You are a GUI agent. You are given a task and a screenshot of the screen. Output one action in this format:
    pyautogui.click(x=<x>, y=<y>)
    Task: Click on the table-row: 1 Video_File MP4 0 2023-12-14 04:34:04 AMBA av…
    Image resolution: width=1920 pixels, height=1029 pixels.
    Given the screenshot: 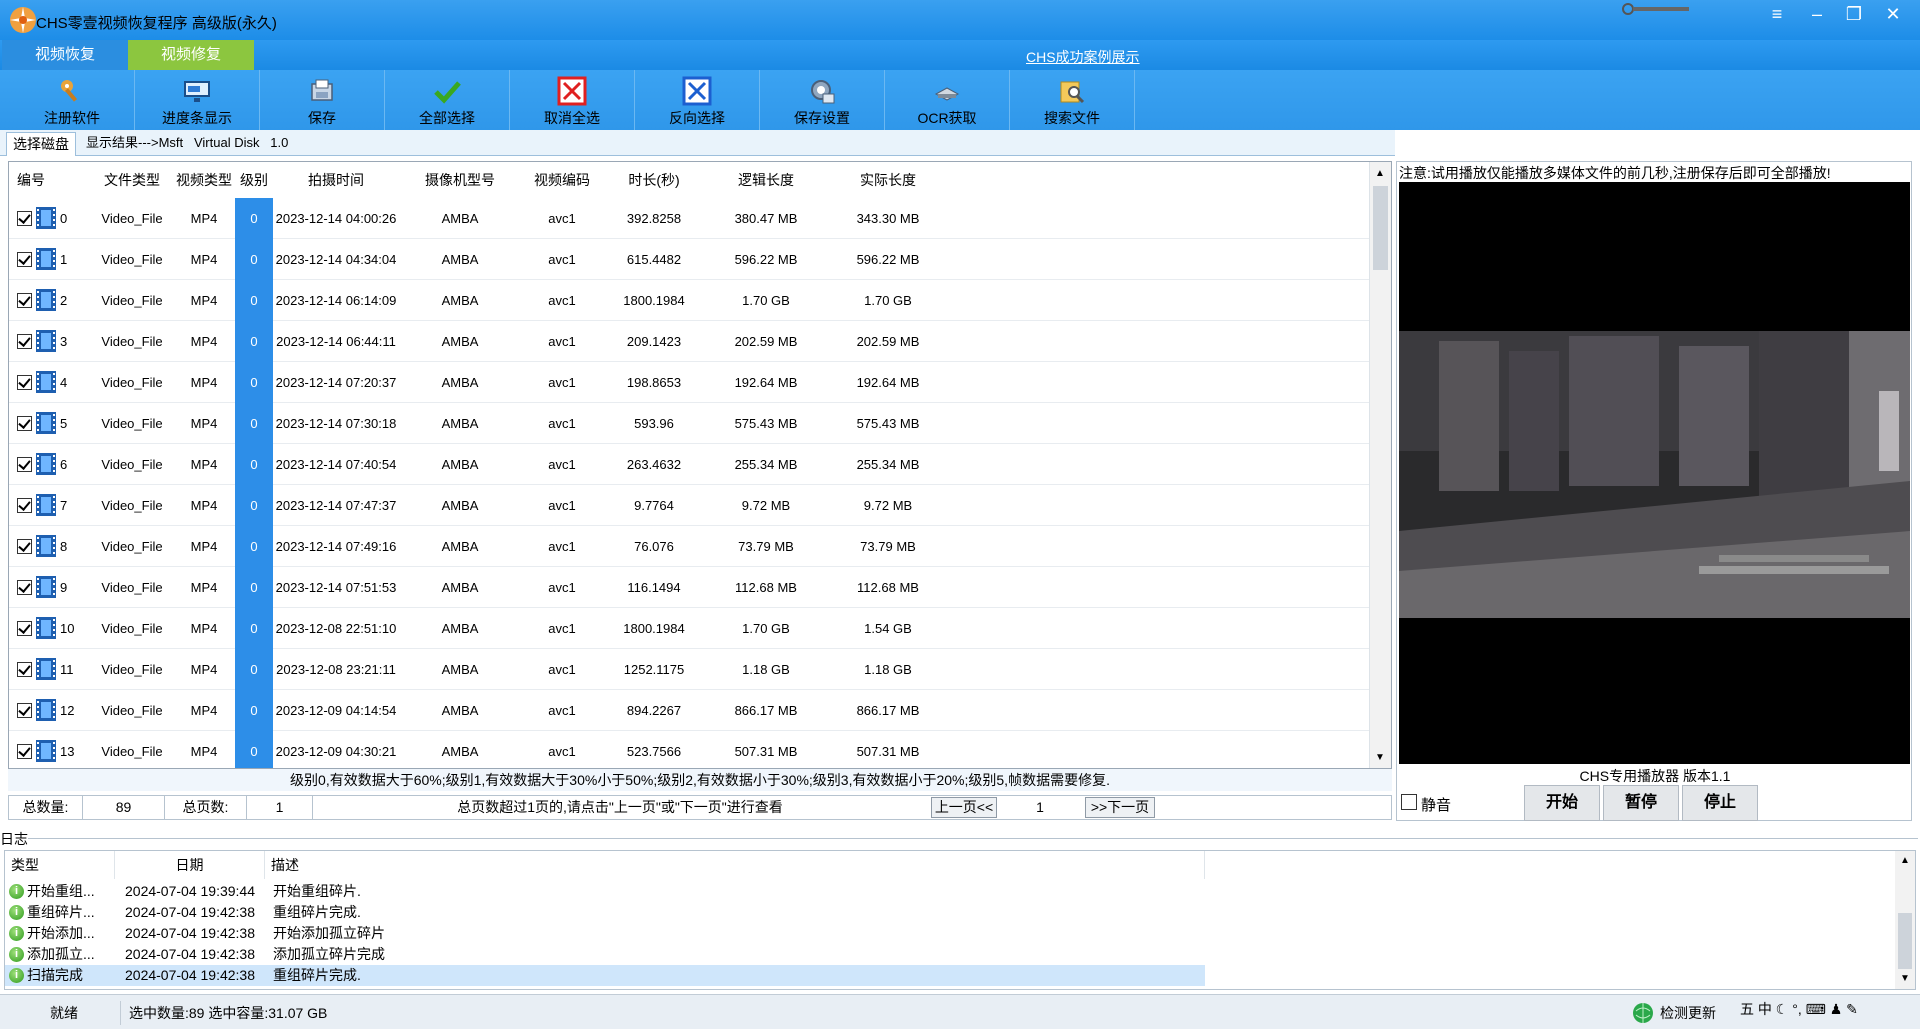 What is the action you would take?
    pyautogui.click(x=689, y=259)
    